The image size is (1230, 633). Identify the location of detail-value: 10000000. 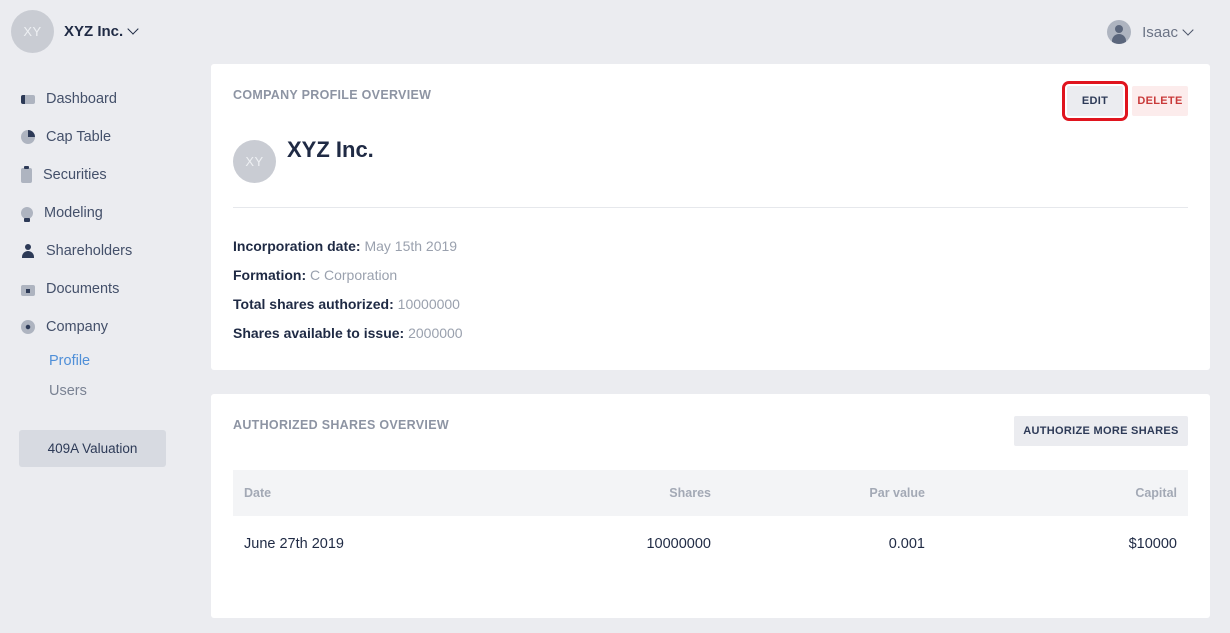
(428, 304).